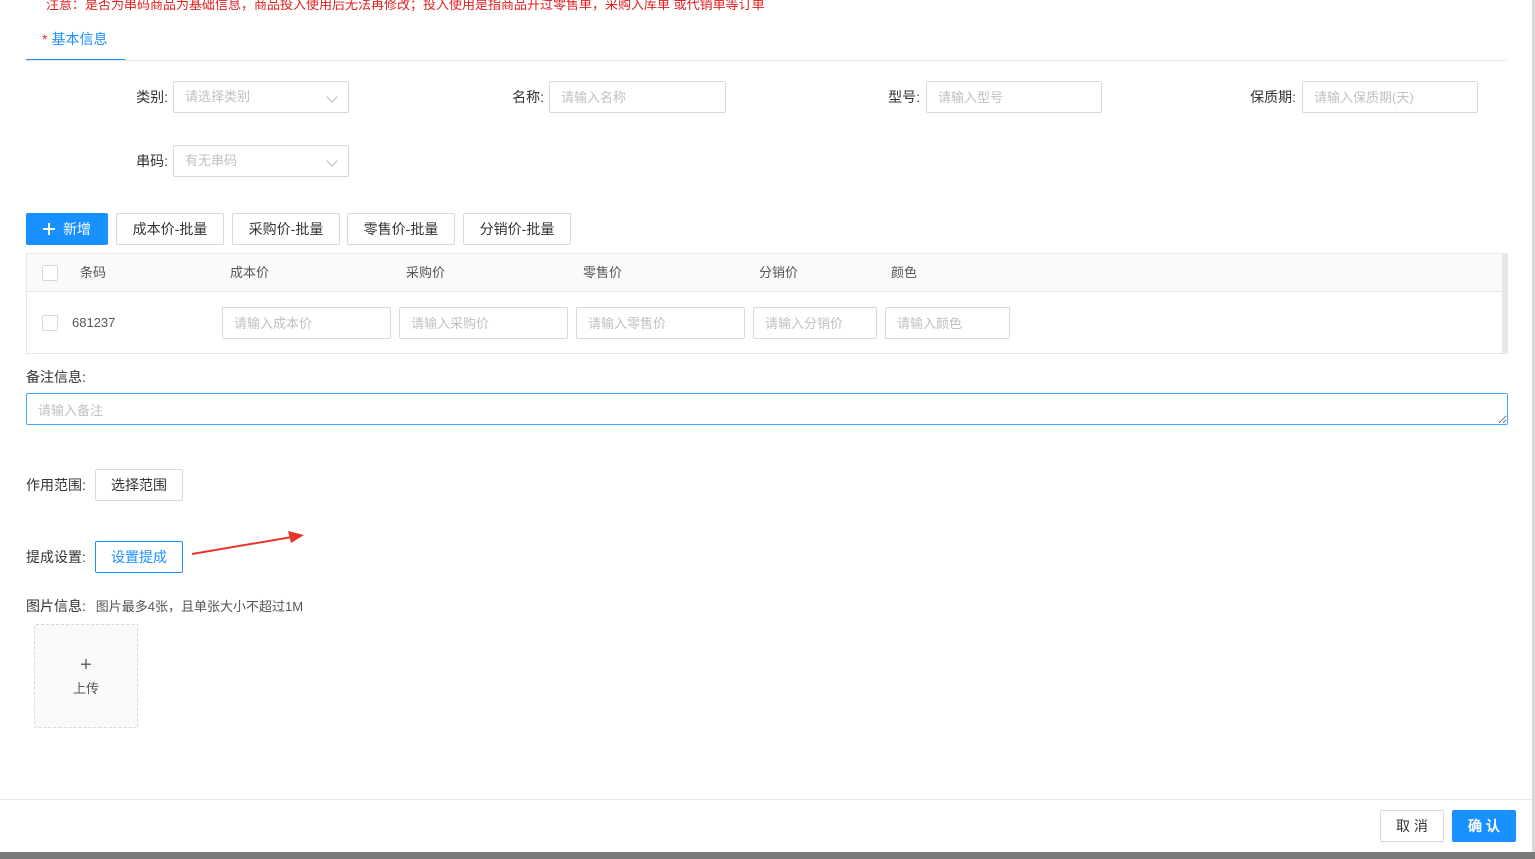 This screenshot has width=1535, height=859. I want to click on tab-basic-info: * 基本信息, so click(75, 42).